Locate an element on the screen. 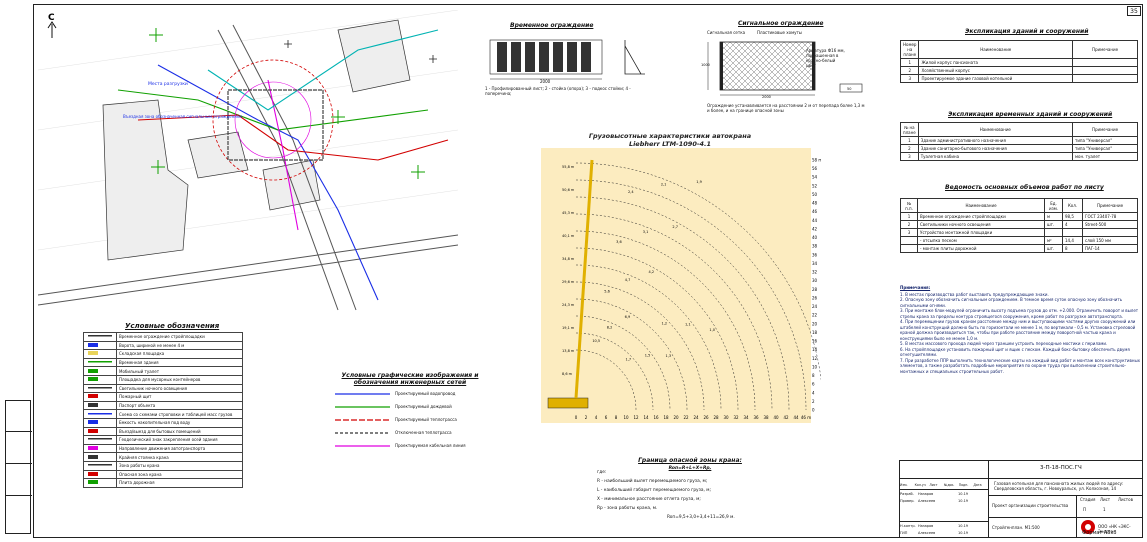  y-tick-label: 52 is located at coordinates (815, 185).